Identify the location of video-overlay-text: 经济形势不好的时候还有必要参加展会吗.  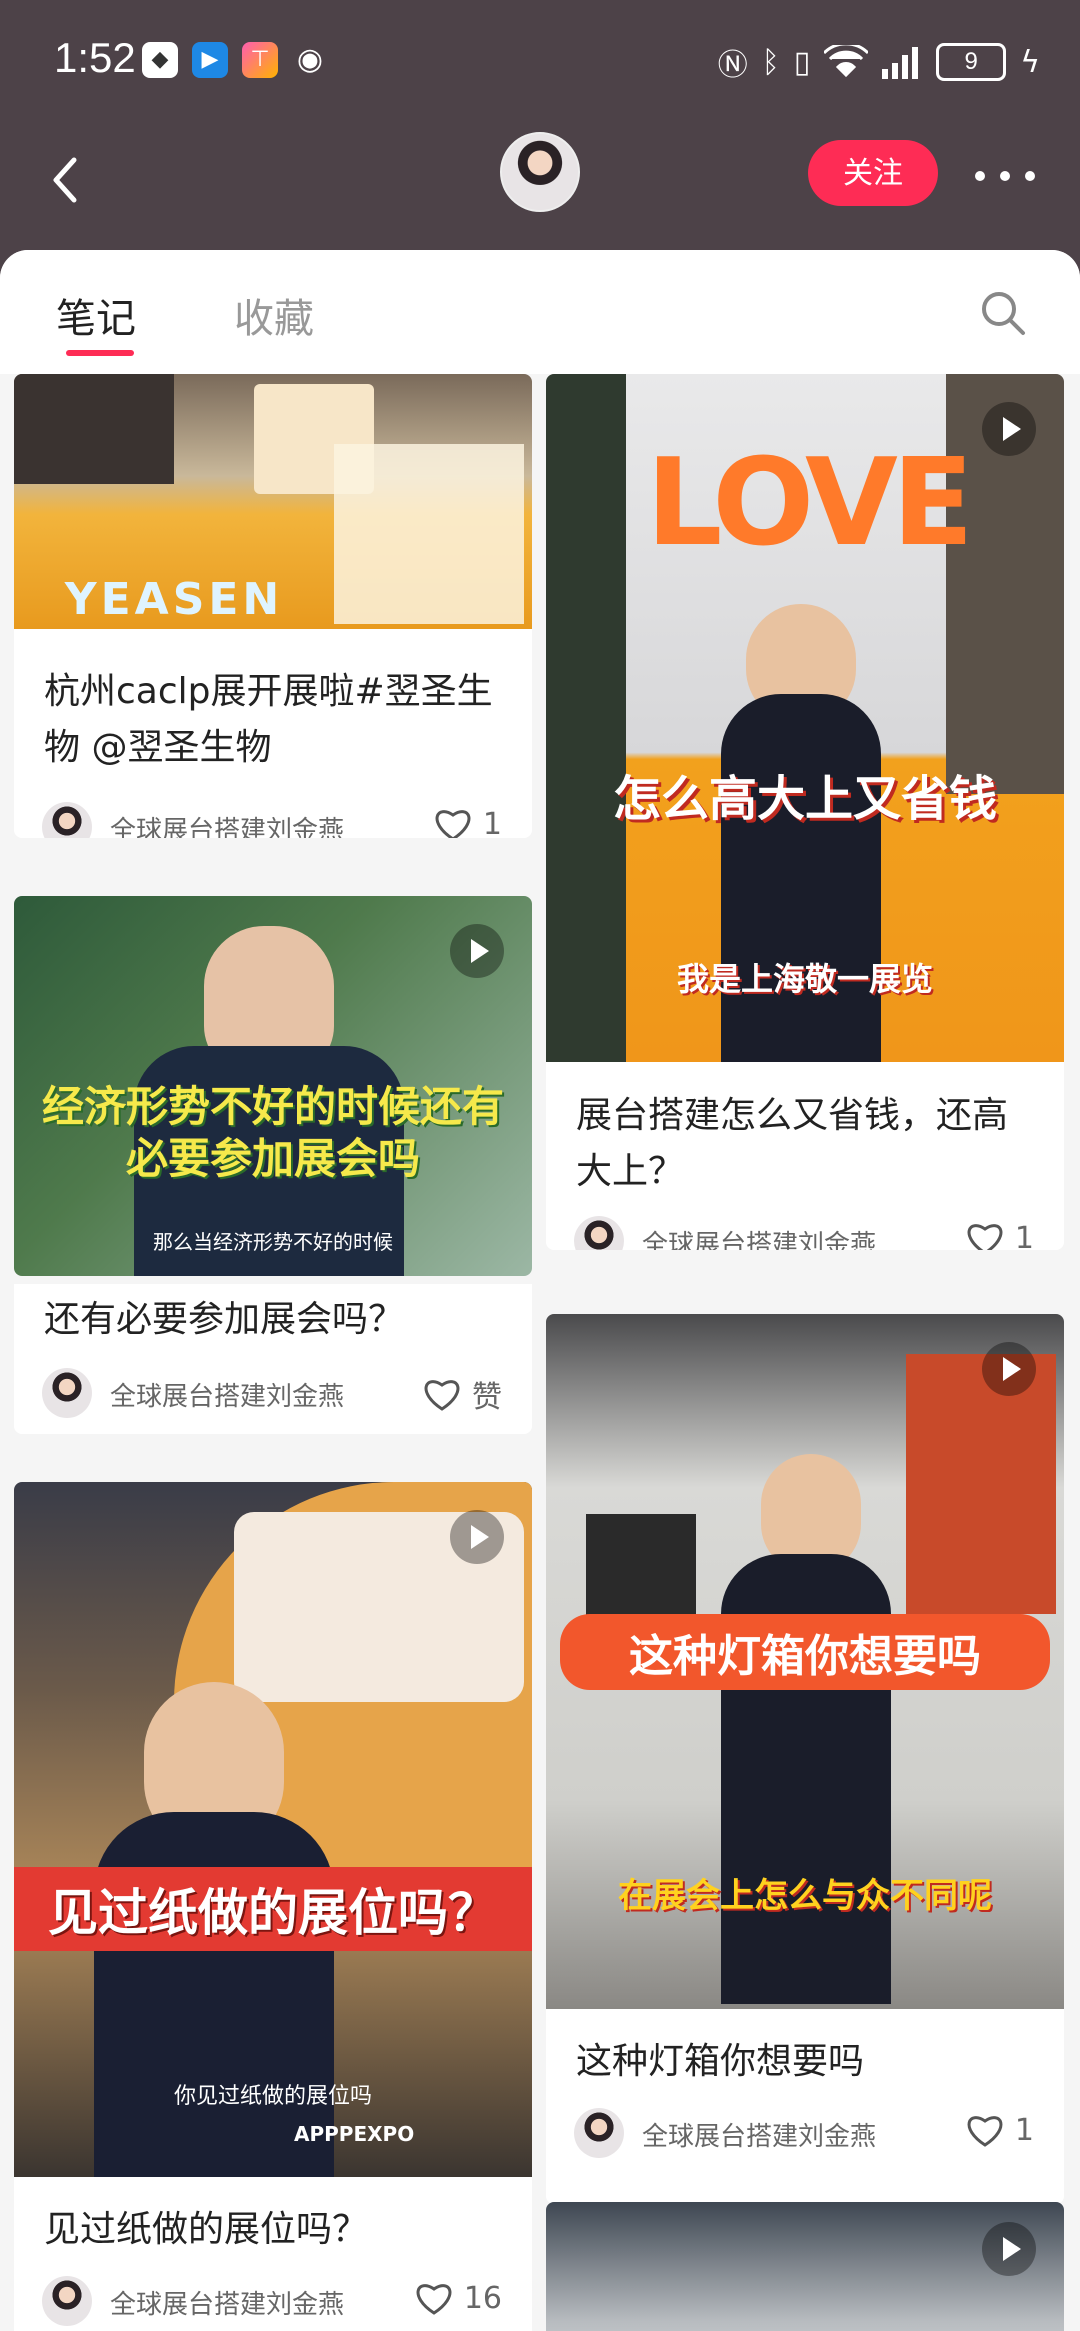
(273, 1132).